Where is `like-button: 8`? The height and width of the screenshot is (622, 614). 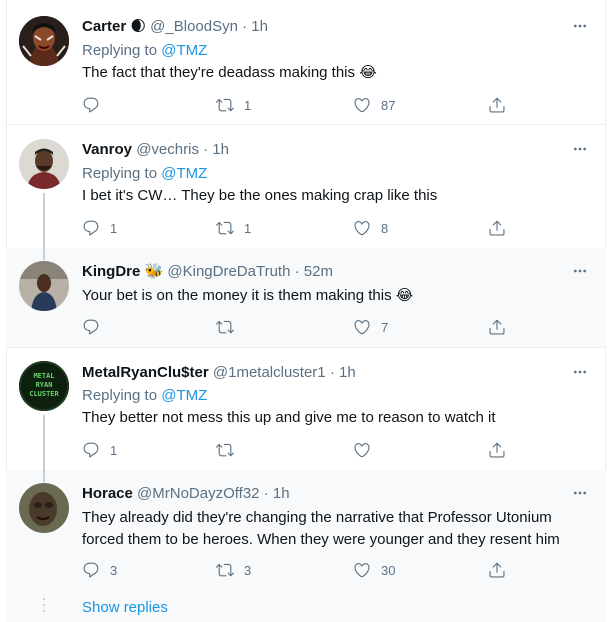
like-button: 8 is located at coordinates (370, 228).